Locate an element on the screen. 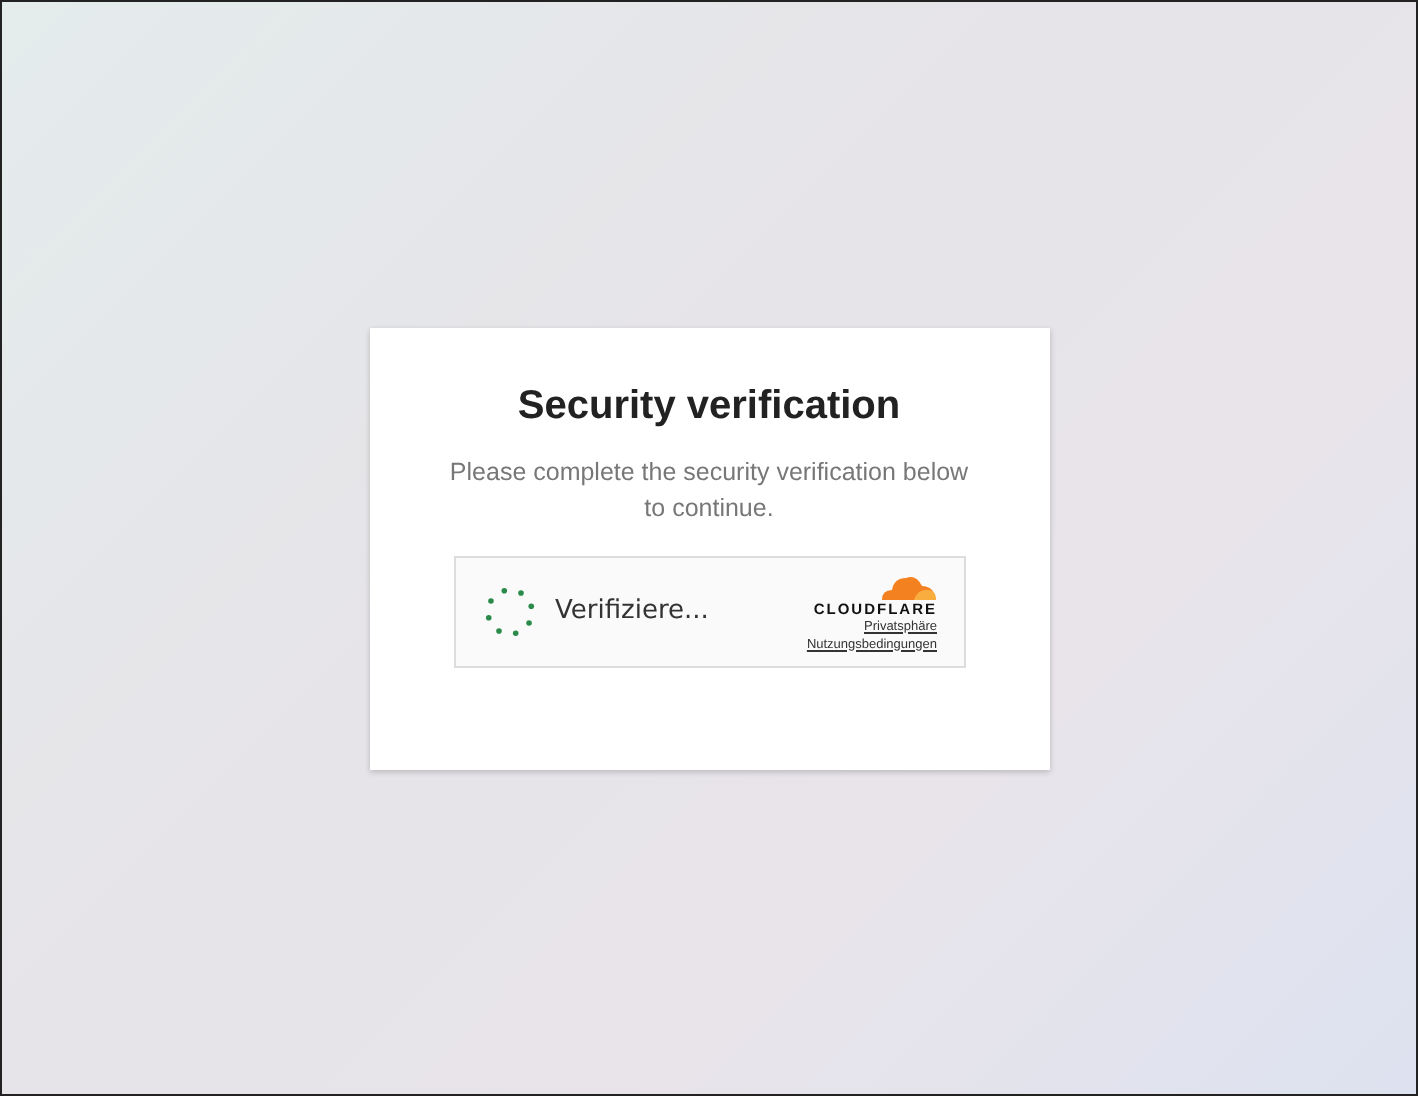 Image resolution: width=1418 pixels, height=1096 pixels. spinner-icon is located at coordinates (509, 611).